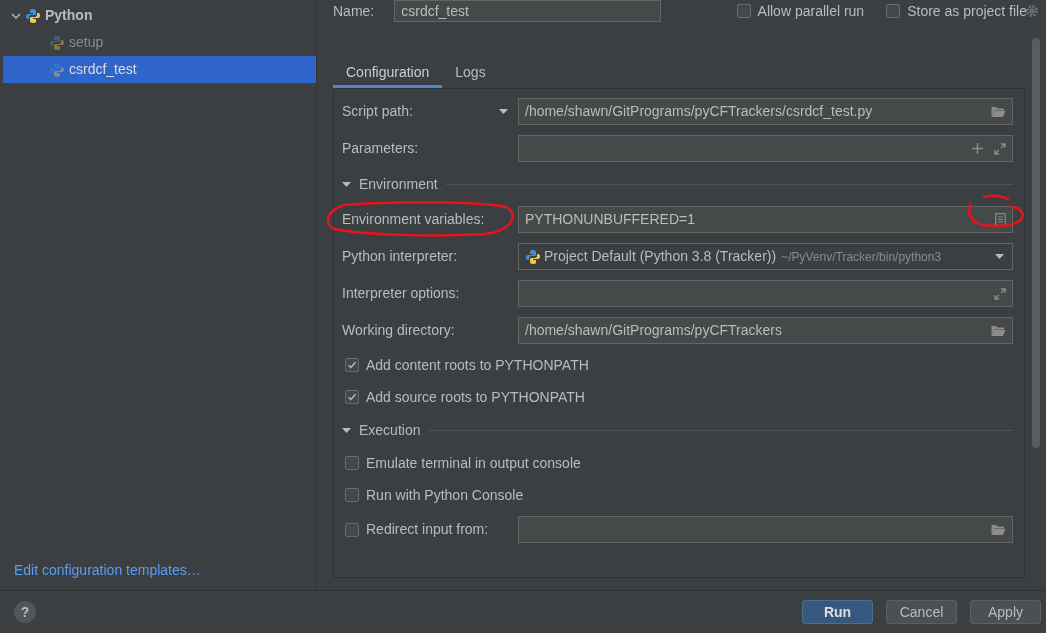 The image size is (1046, 633). I want to click on field-value: Project Default (Python 3.8 (Tracker)), so click(660, 256).